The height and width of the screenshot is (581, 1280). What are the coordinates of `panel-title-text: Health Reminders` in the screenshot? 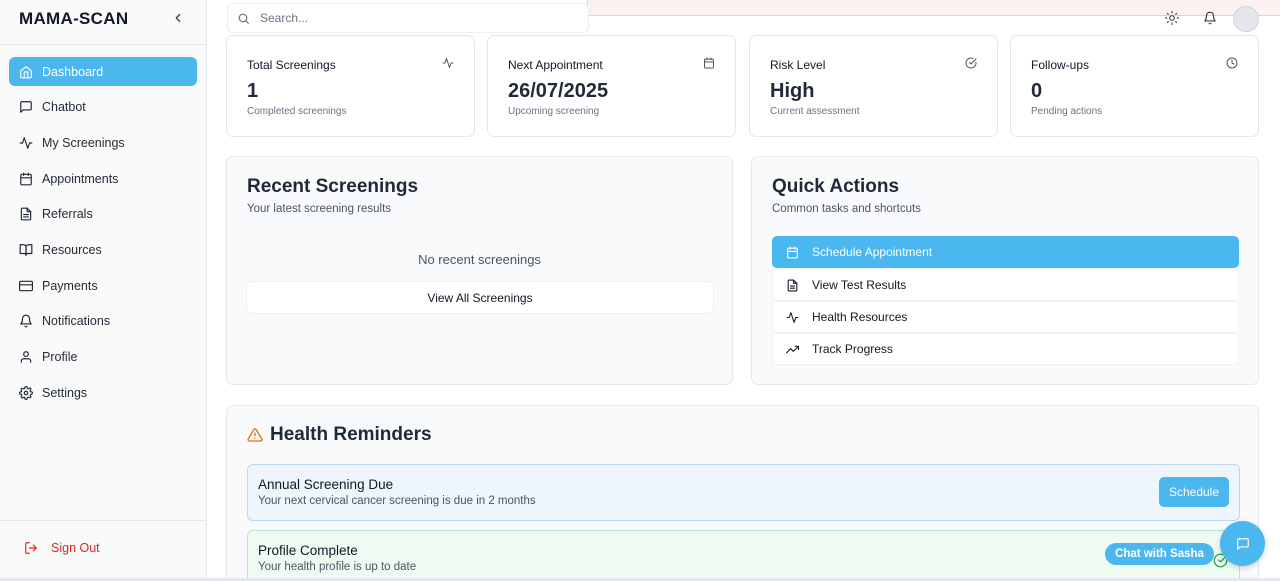 It's located at (351, 434).